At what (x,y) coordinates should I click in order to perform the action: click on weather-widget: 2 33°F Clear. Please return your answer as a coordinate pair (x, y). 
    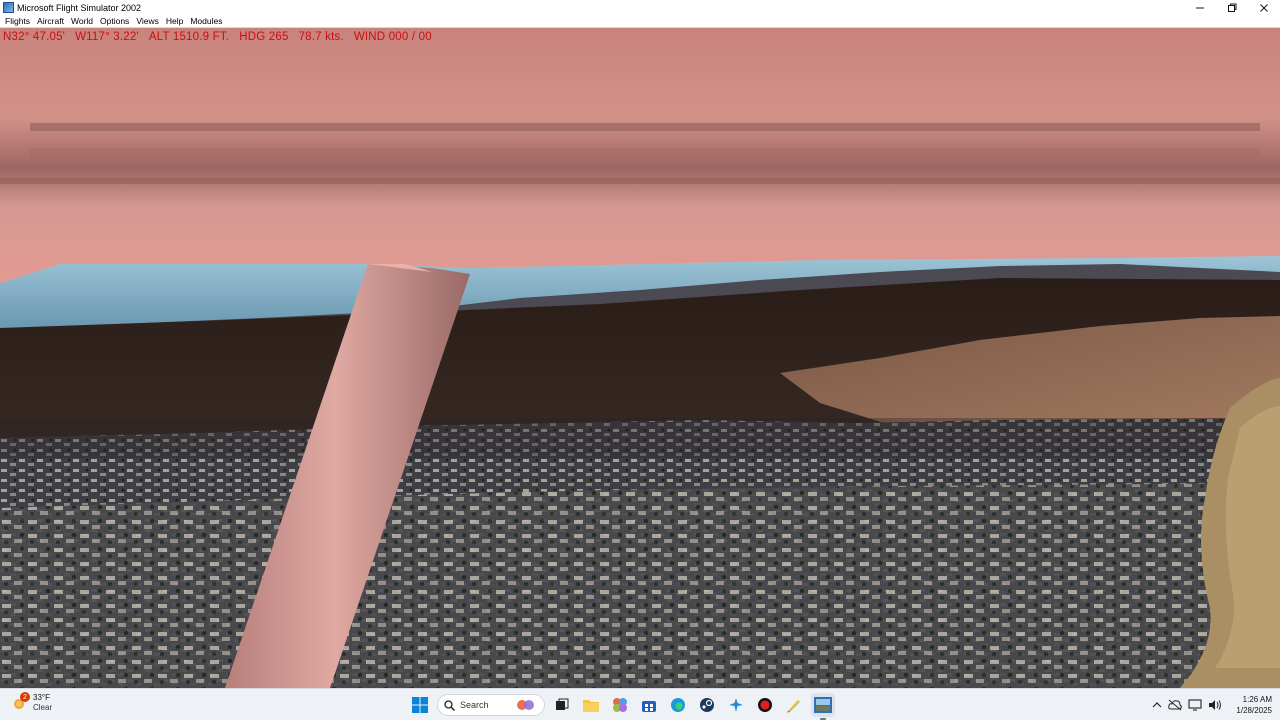
    Looking at the image, I should click on (32, 702).